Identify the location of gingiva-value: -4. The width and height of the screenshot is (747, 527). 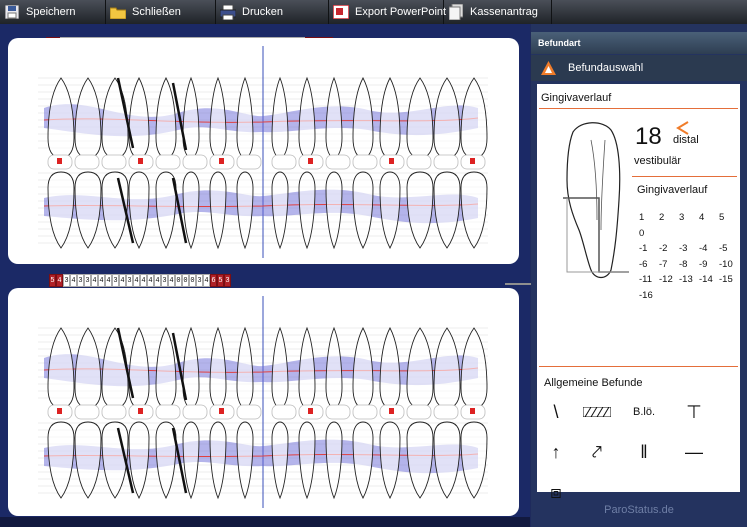
(709, 249).